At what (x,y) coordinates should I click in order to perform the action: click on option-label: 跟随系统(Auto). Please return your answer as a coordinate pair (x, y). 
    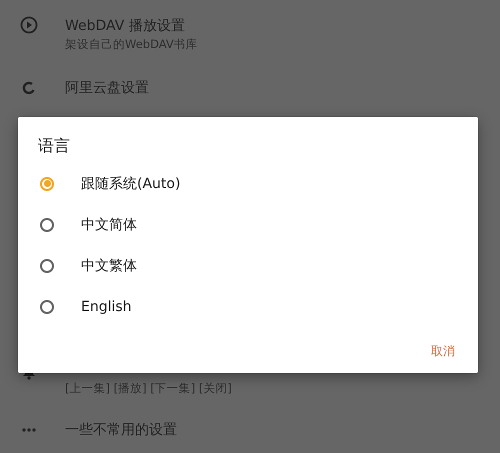
    Looking at the image, I should click on (130, 183).